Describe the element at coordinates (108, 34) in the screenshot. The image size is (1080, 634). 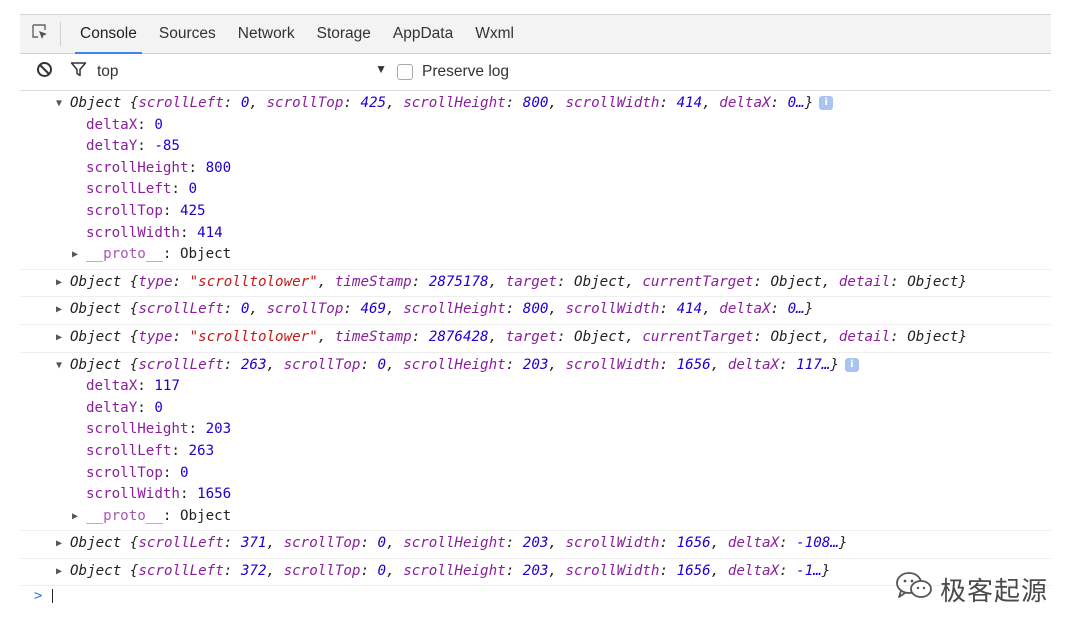
I see `tab-console: Console` at that location.